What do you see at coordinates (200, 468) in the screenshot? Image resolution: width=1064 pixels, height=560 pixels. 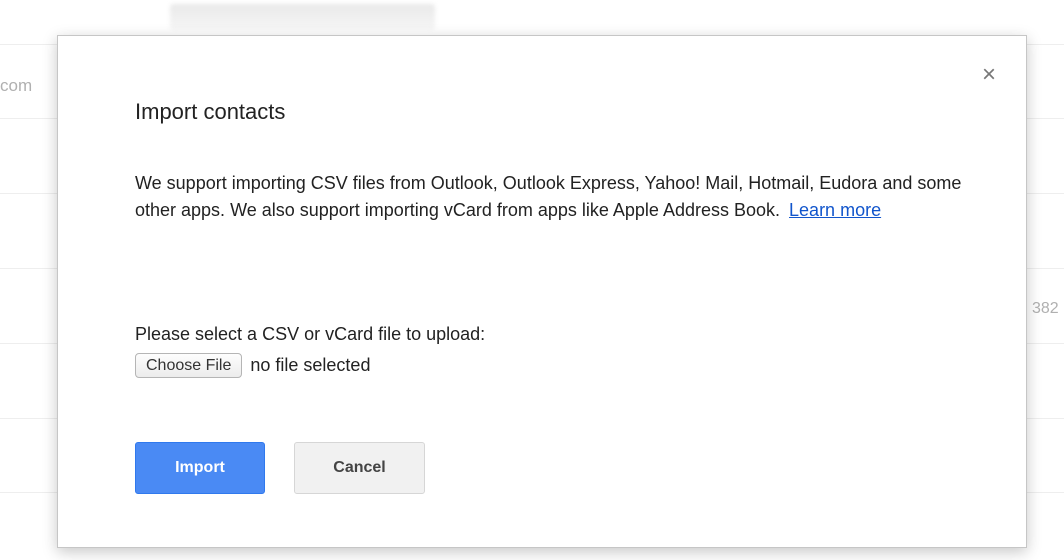 I see `import-button: Import` at bounding box center [200, 468].